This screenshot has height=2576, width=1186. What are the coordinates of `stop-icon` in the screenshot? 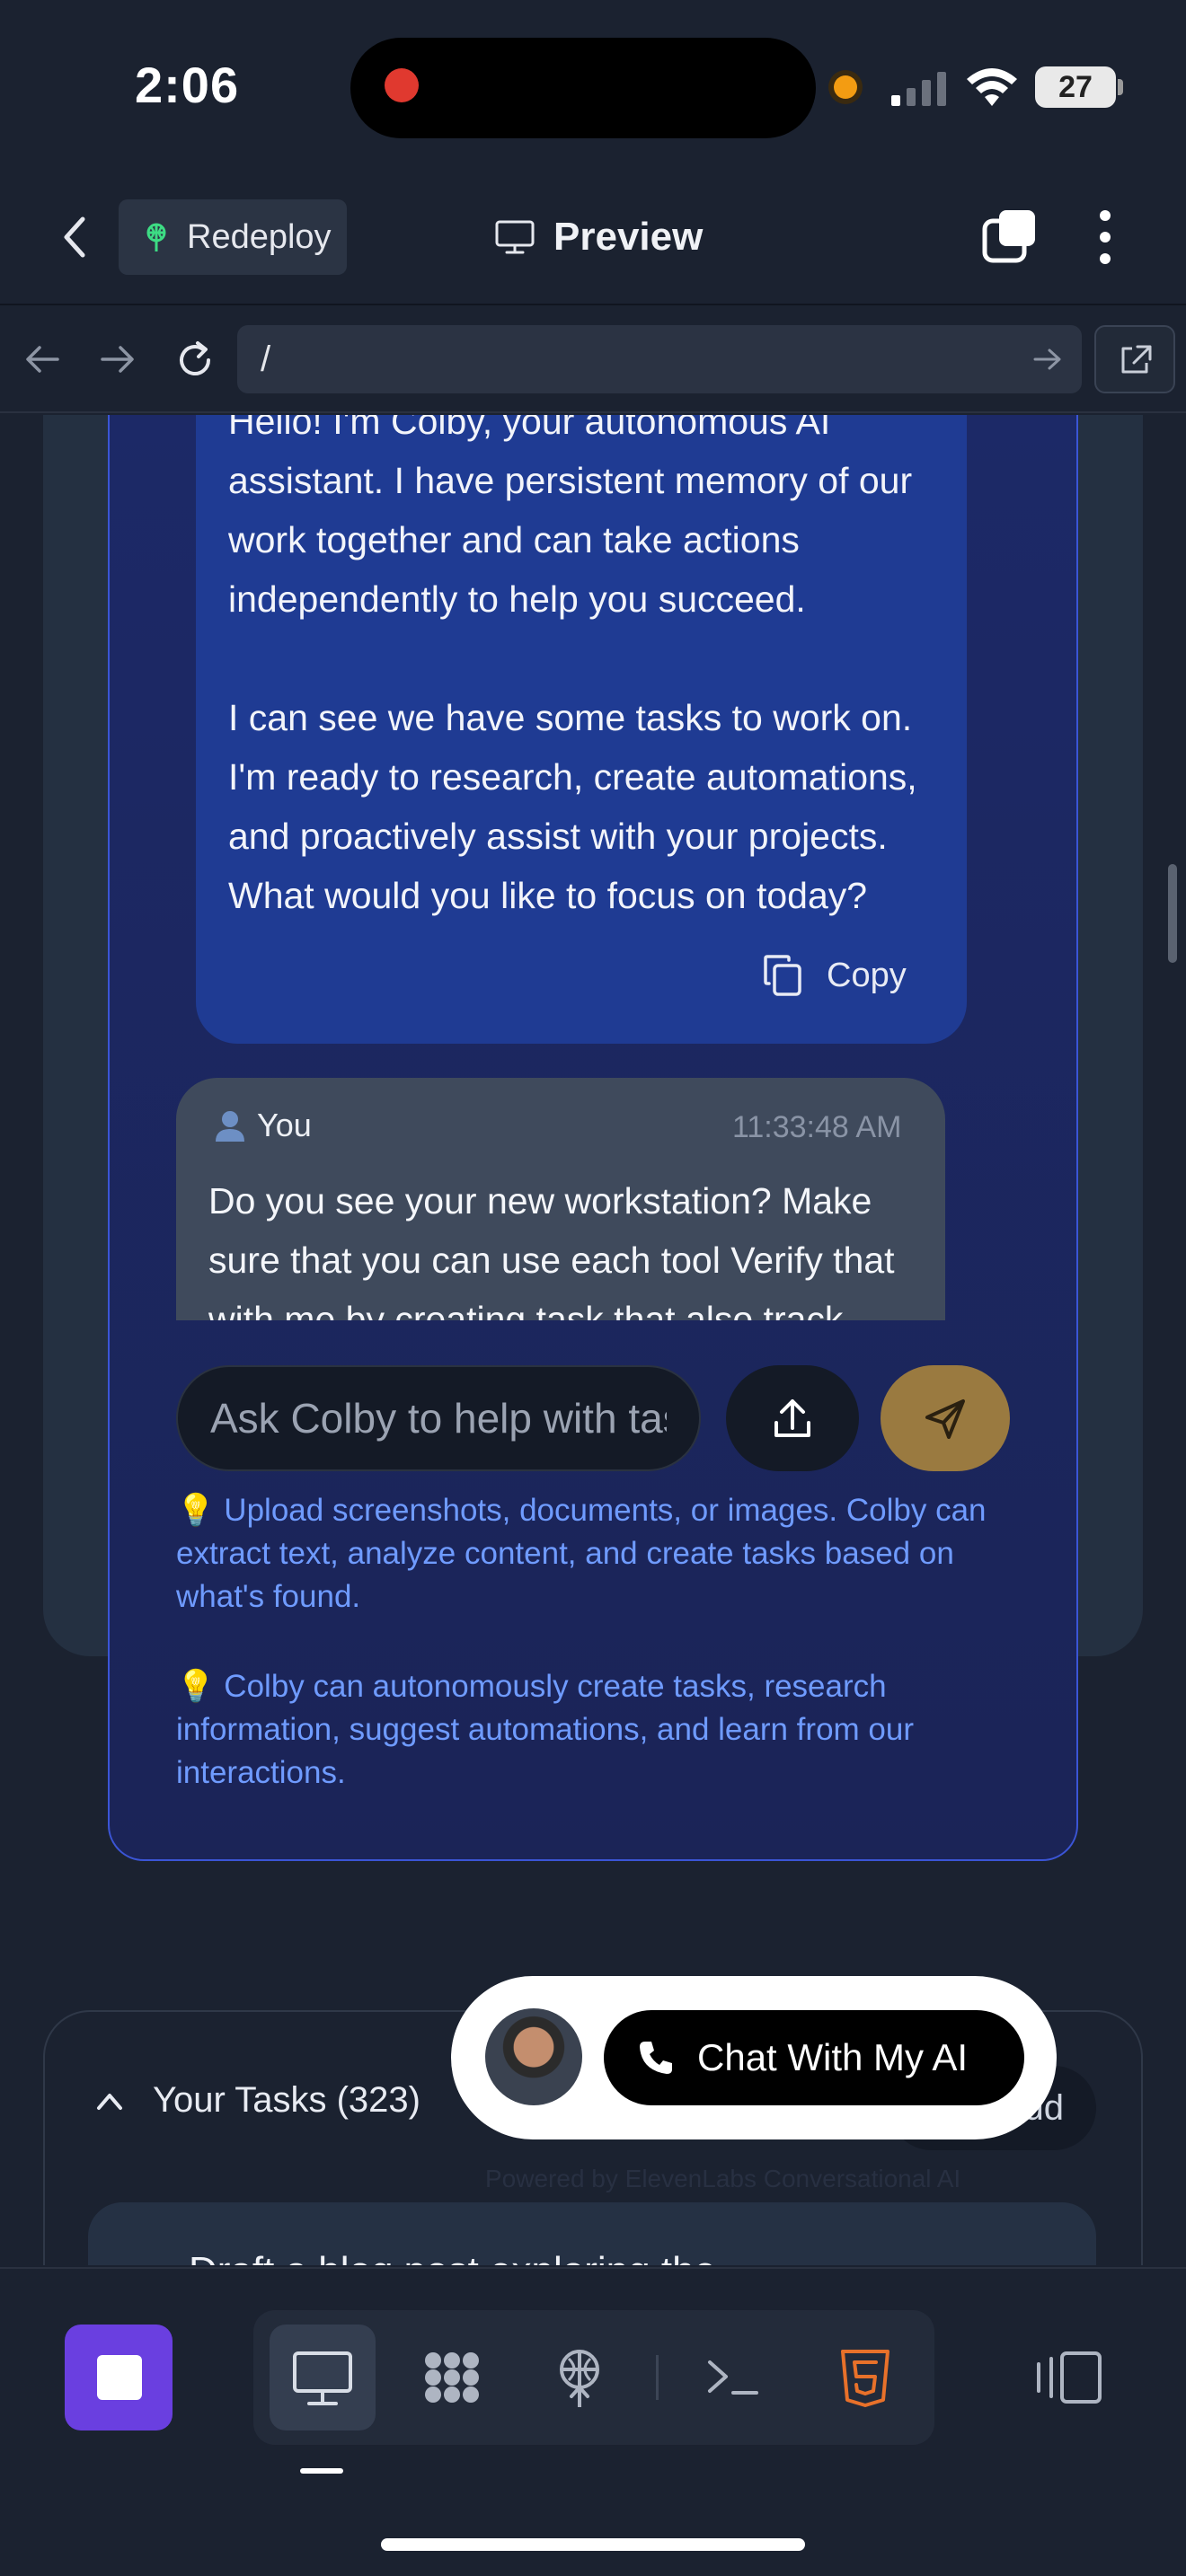 It's located at (119, 2377).